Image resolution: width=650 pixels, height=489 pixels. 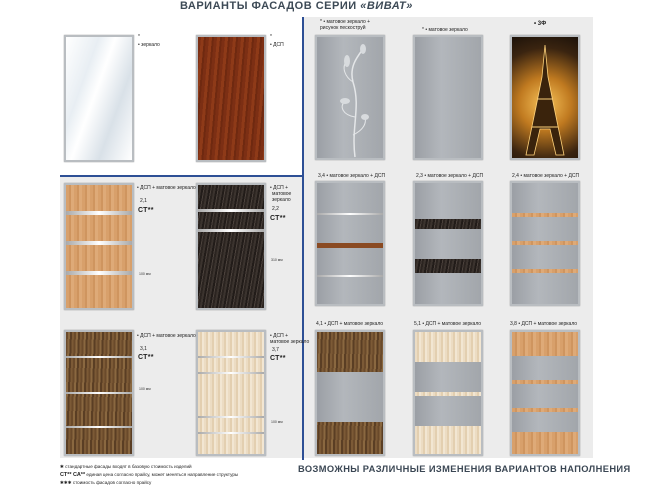 I want to click on door-dark-code: 2,2, so click(x=275, y=209).